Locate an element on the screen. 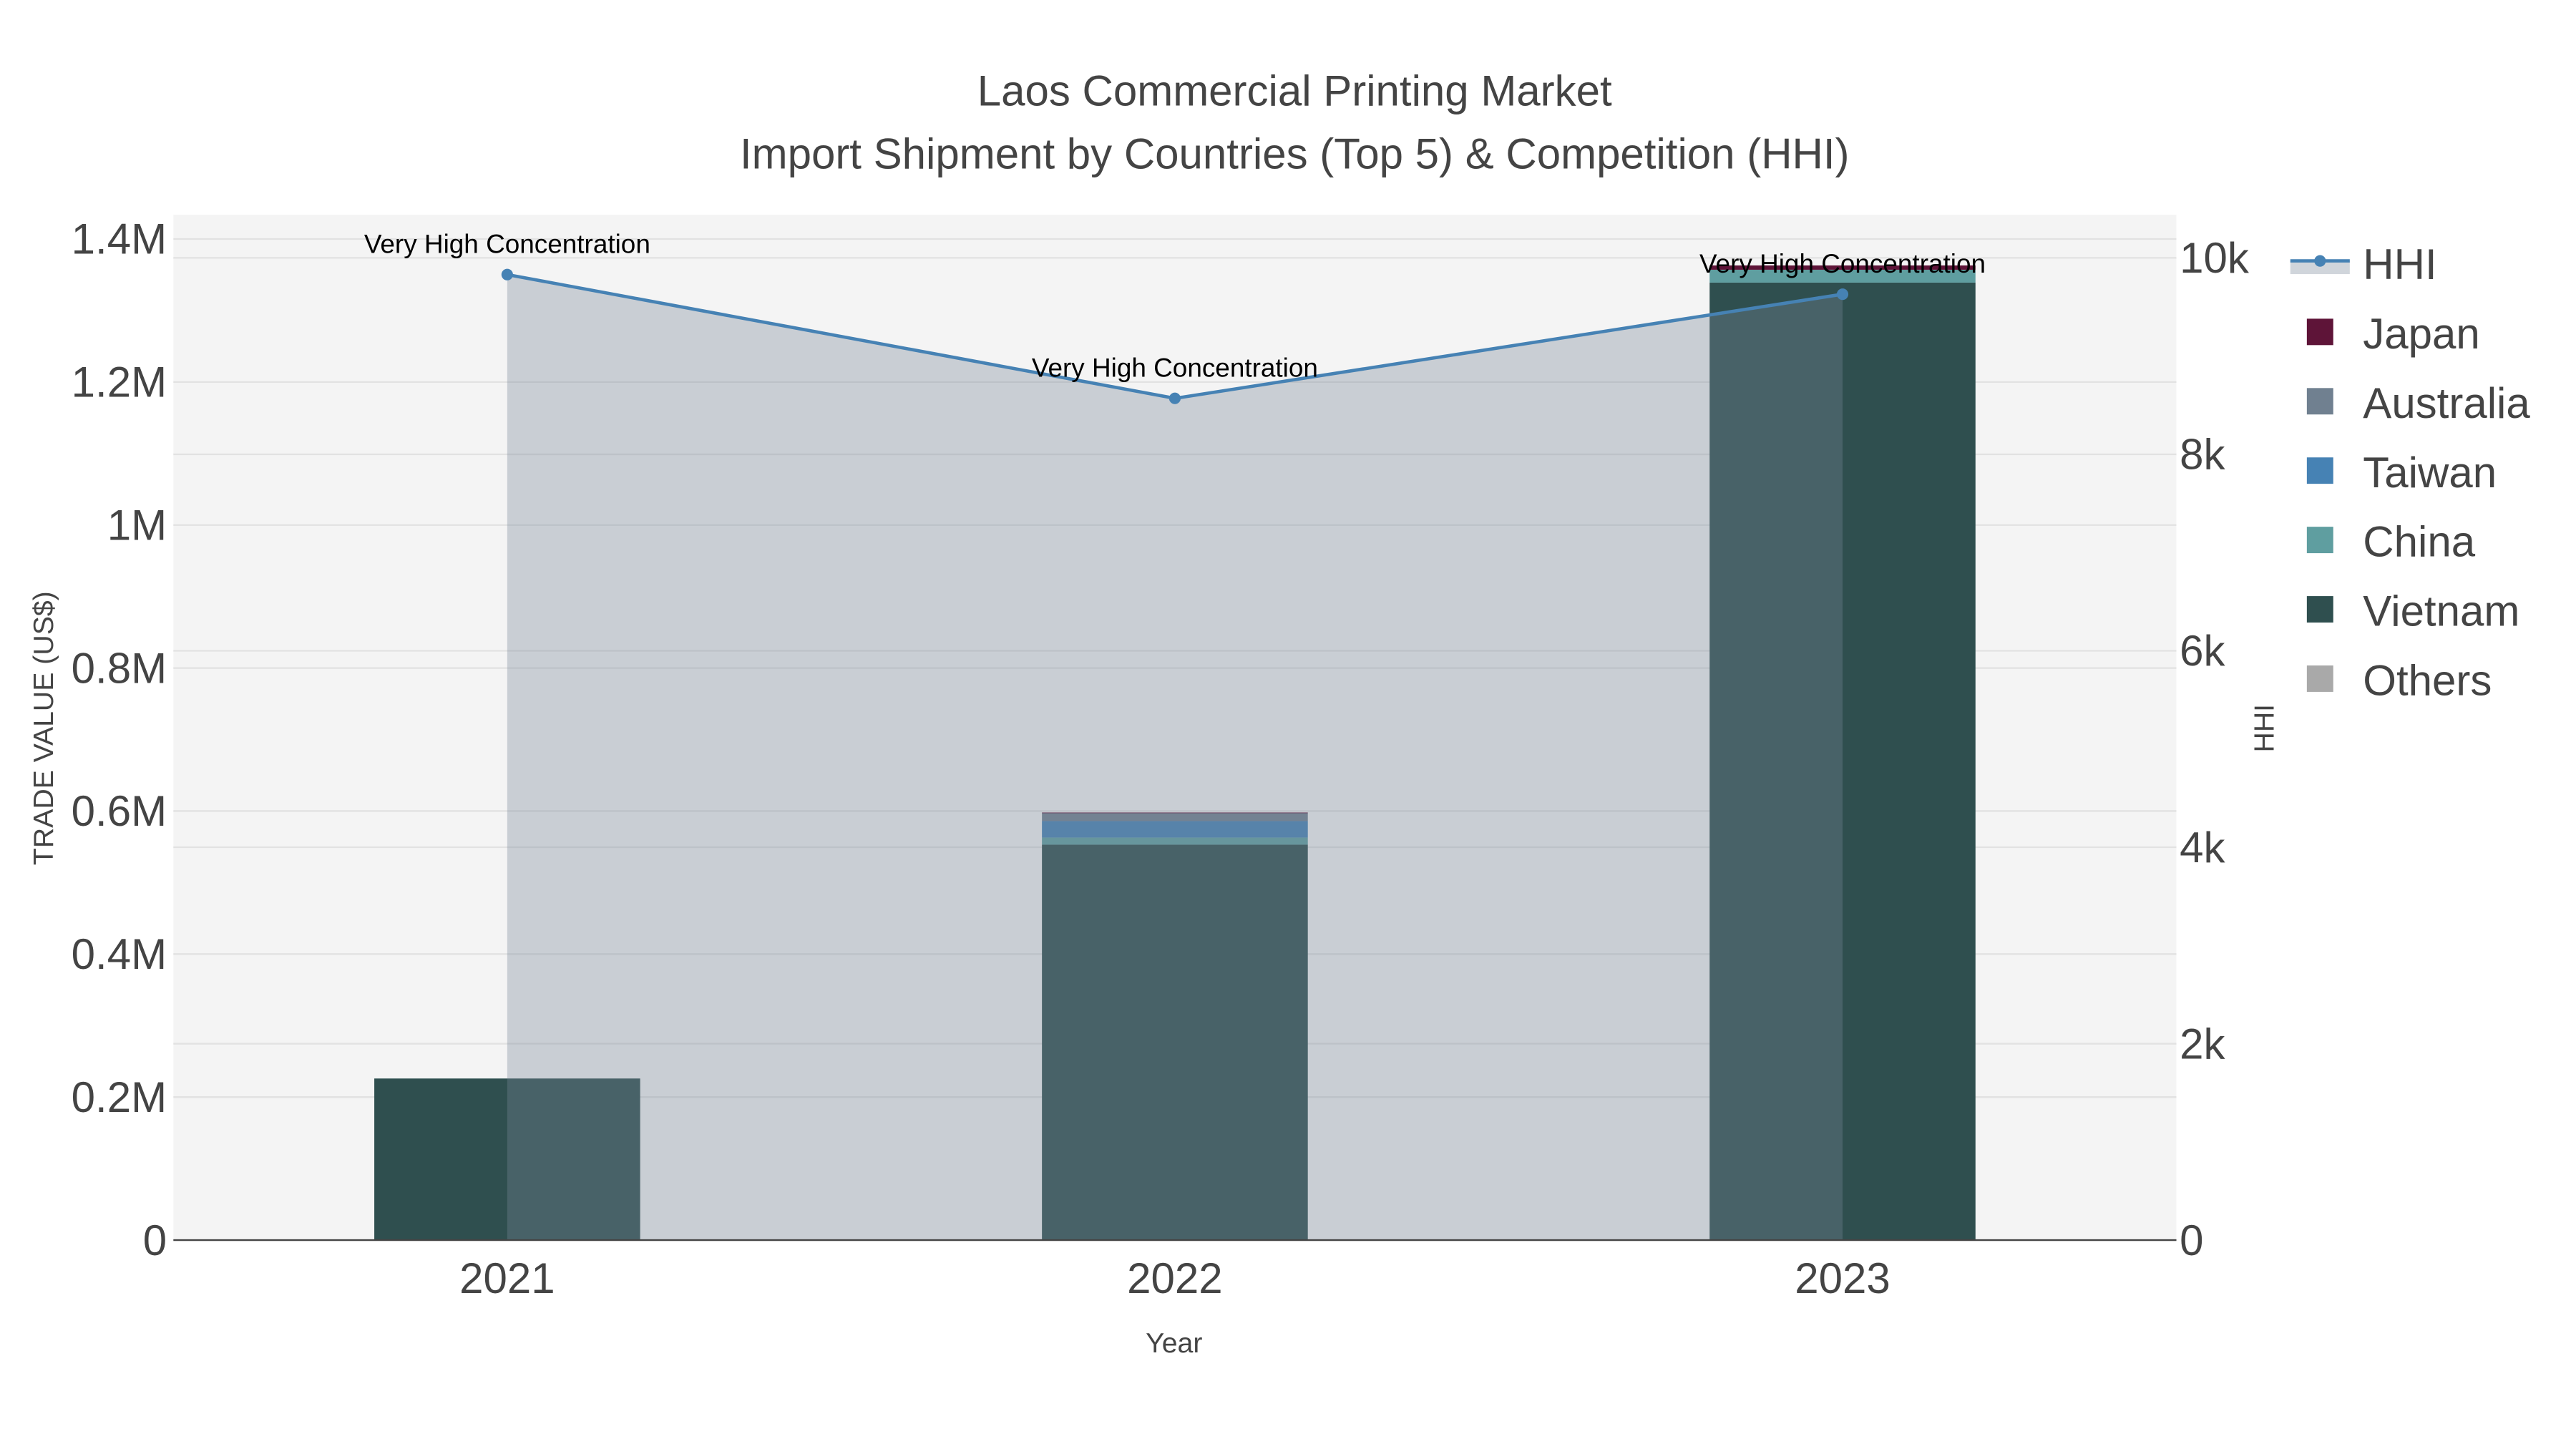  legend-label-australia: Australia is located at coordinates (2446, 403).